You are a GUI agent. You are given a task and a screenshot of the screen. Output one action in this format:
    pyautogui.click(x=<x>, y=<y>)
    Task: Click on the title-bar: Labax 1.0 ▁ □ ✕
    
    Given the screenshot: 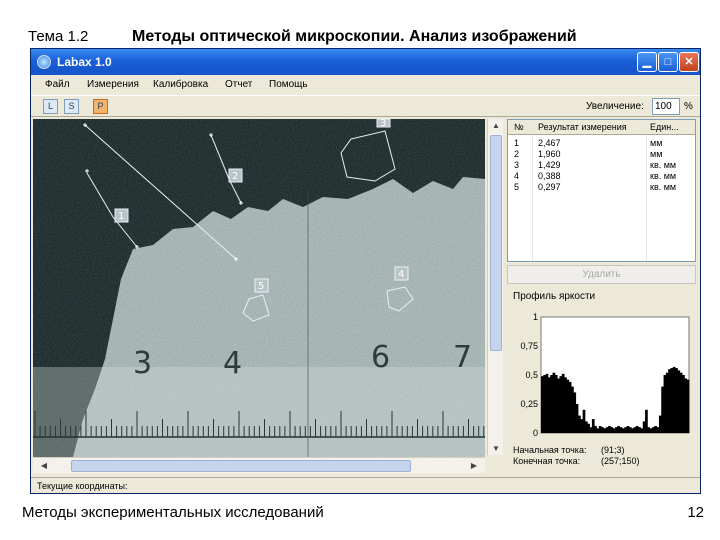 What is the action you would take?
    pyautogui.click(x=365, y=62)
    